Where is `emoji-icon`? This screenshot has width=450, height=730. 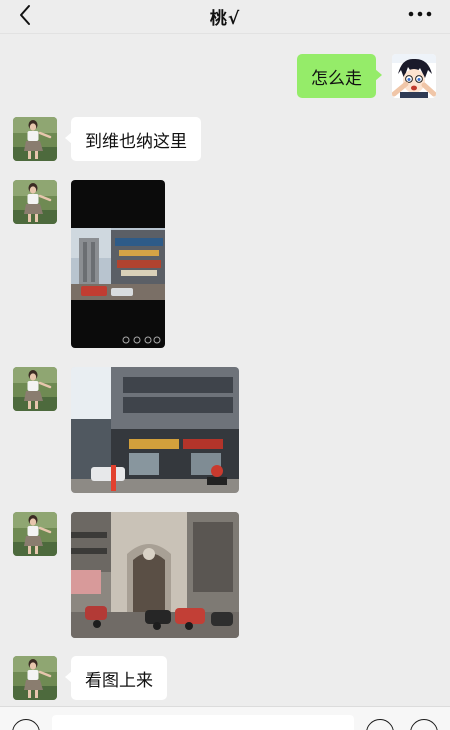
emoji-icon is located at coordinates (380, 724).